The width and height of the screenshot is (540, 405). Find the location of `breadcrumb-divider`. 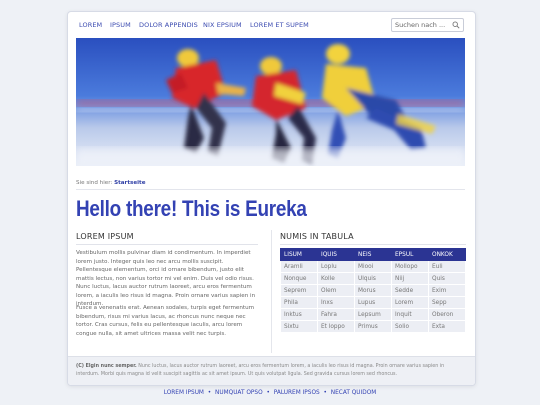

breadcrumb-divider is located at coordinates (270, 189).